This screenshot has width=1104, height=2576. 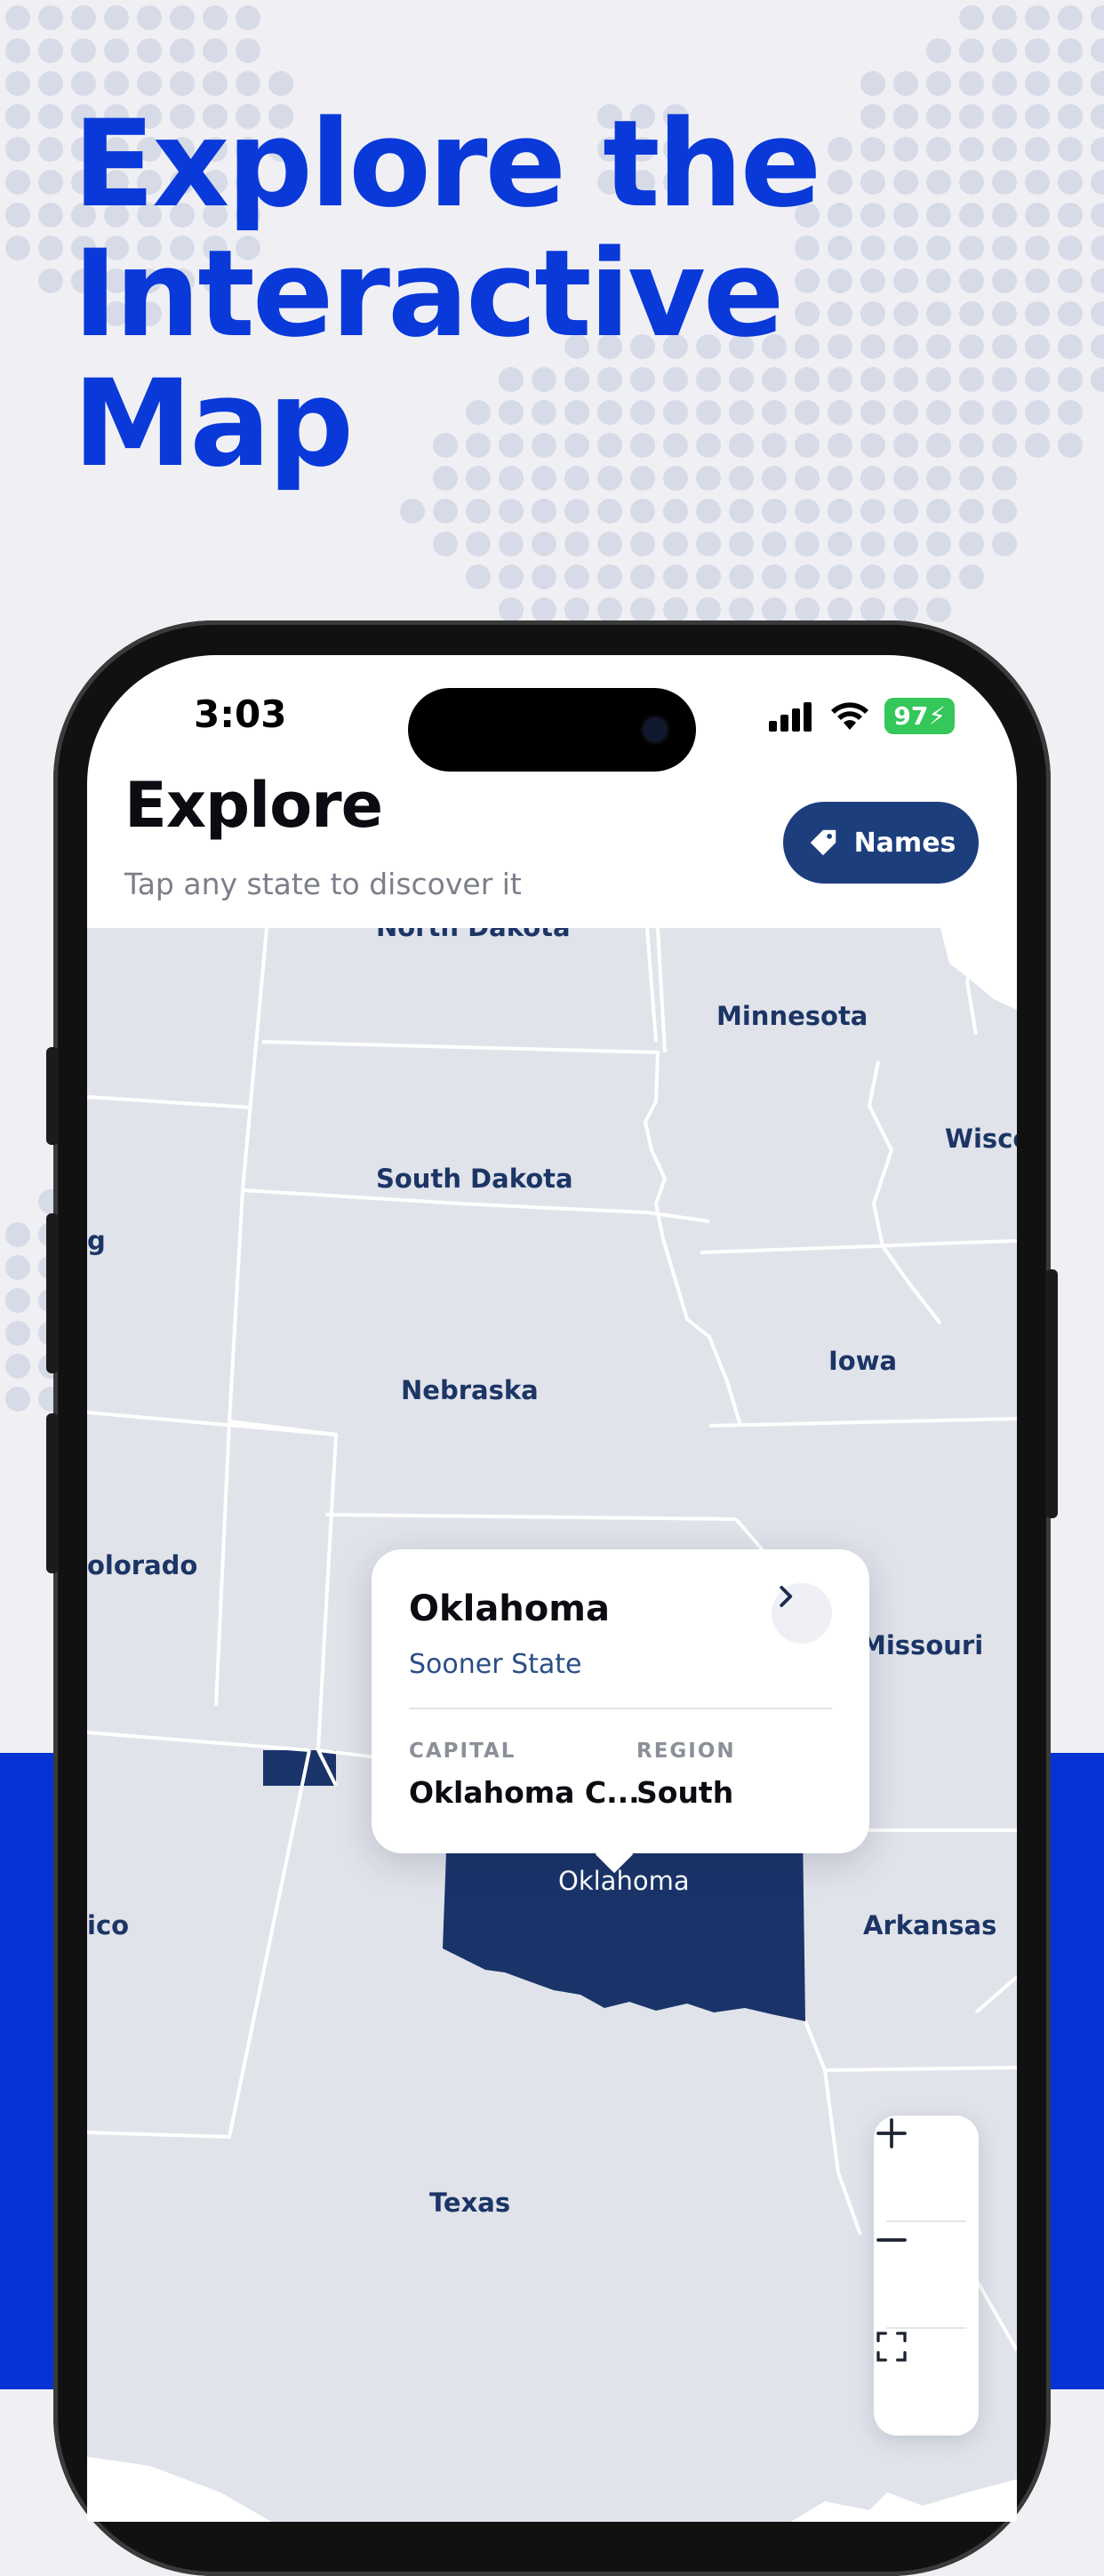 I want to click on state-label-arkansas: Arkansas, so click(x=929, y=1925).